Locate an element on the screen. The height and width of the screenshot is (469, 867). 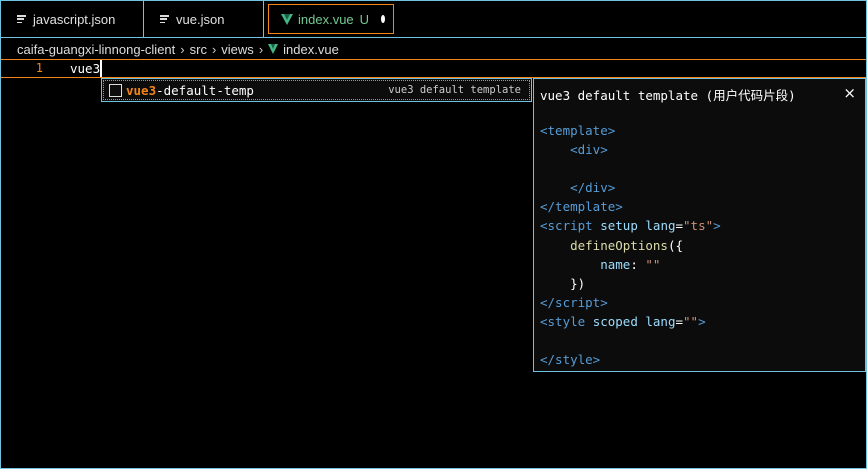
close-icon: × is located at coordinates (849, 93).